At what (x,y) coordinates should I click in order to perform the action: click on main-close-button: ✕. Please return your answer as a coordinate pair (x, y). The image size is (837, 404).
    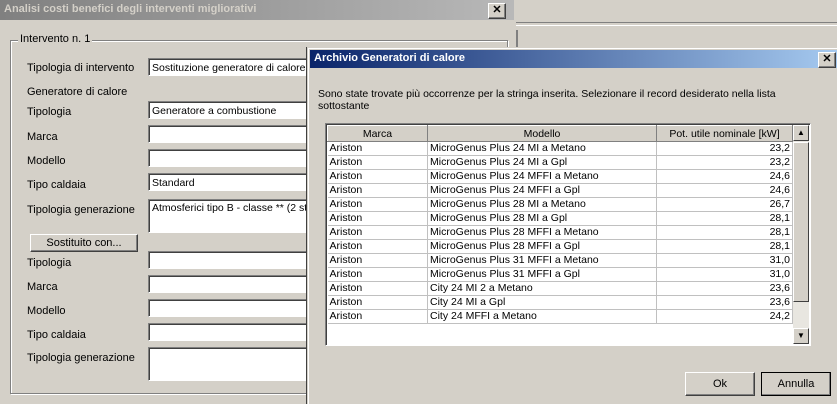
    Looking at the image, I should click on (497, 11).